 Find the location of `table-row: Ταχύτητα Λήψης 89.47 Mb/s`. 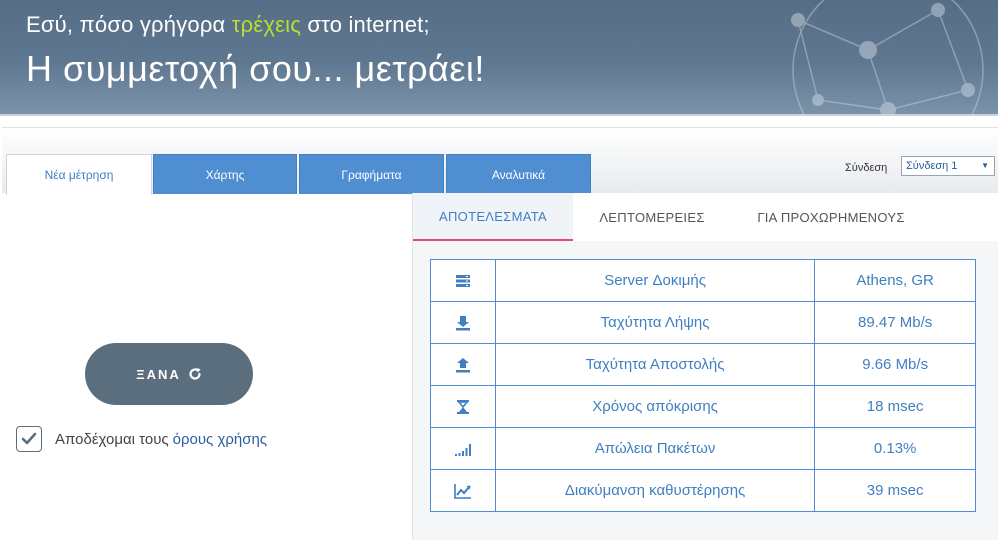

table-row: Ταχύτητα Λήψης 89.47 Mb/s is located at coordinates (703, 322).